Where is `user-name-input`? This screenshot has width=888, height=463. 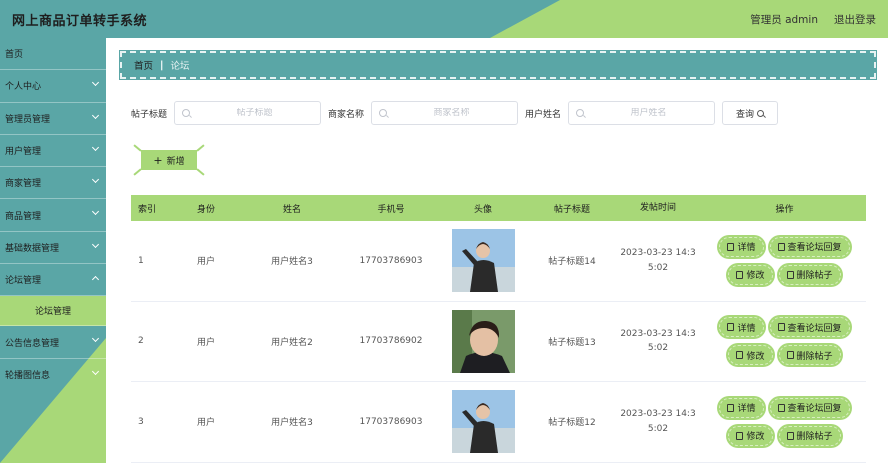 user-name-input is located at coordinates (642, 113).